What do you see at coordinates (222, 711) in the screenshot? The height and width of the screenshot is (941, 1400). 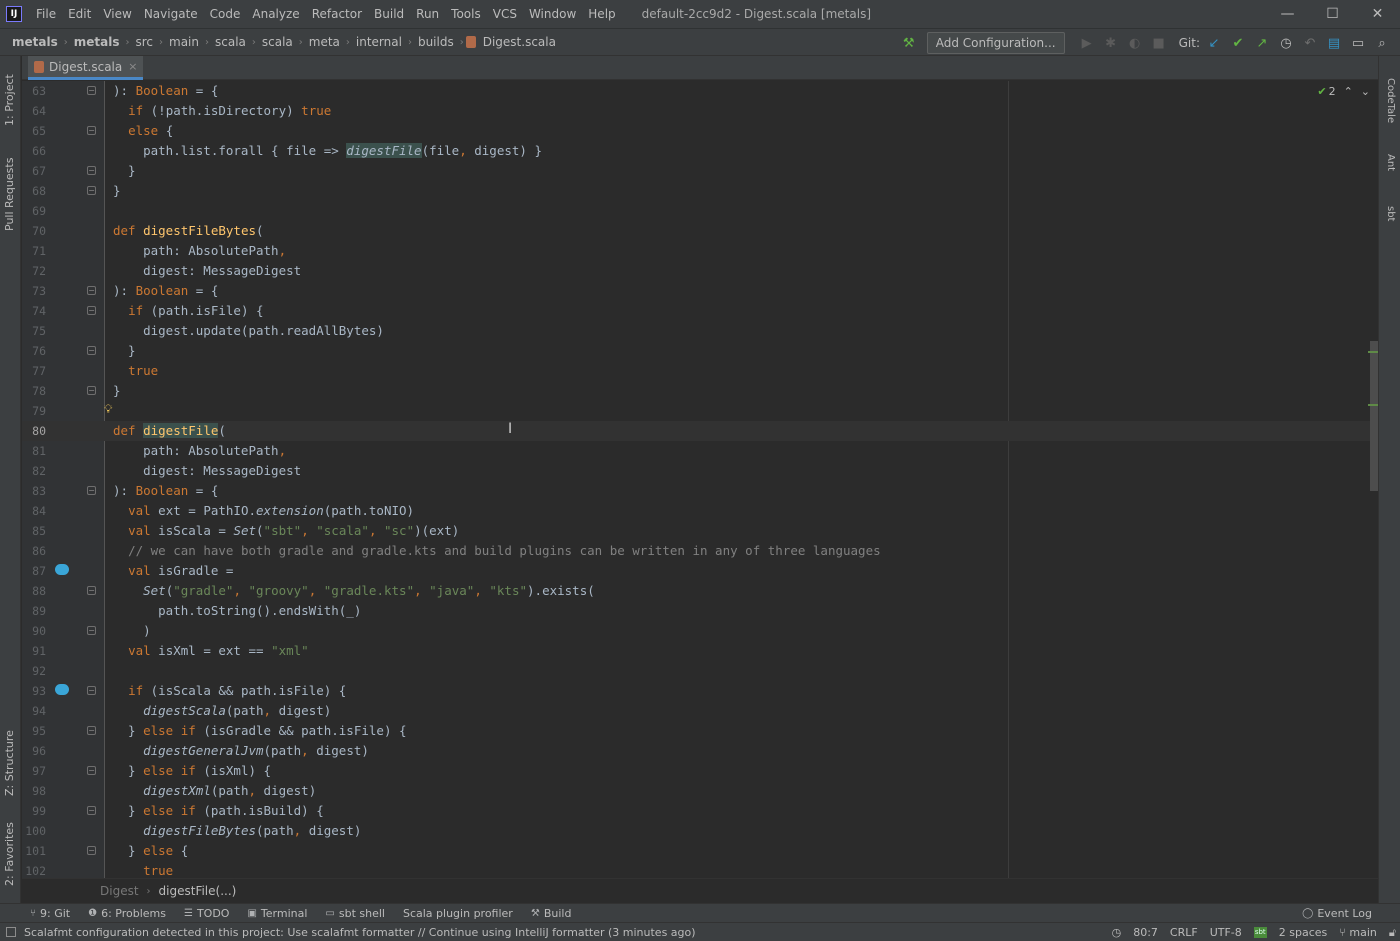 I see `code-text: digestScala(path, digest)` at bounding box center [222, 711].